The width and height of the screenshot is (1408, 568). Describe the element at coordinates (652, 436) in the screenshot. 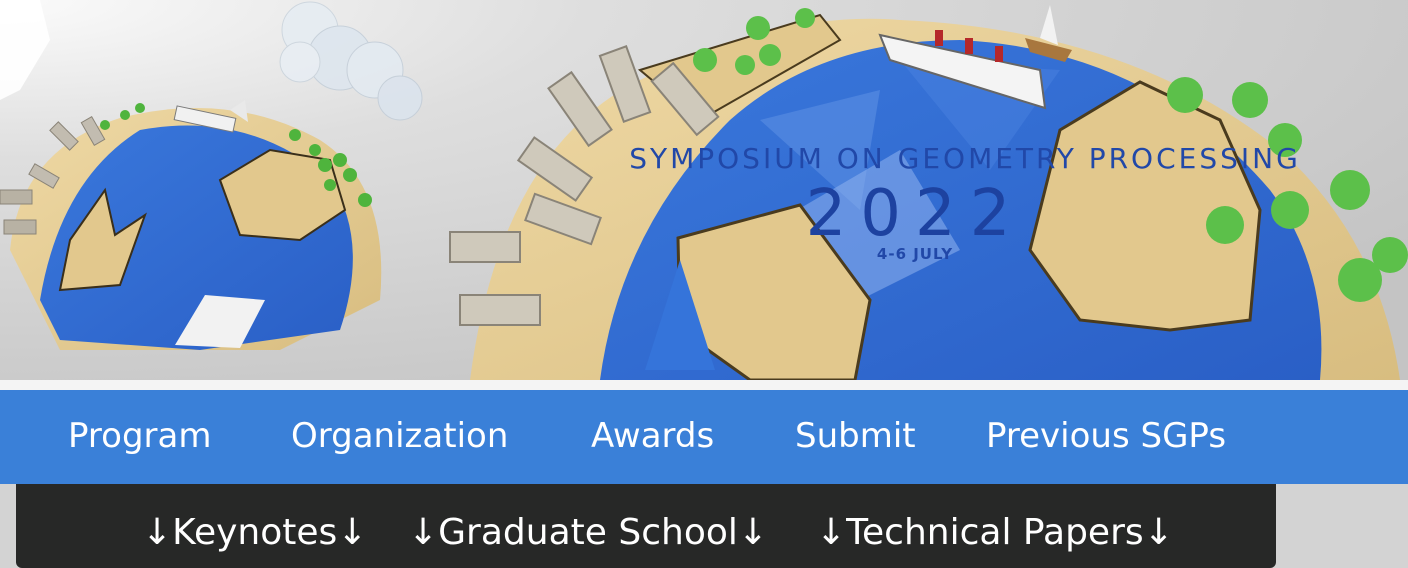

I see `nav-item-awards: Awards` at that location.